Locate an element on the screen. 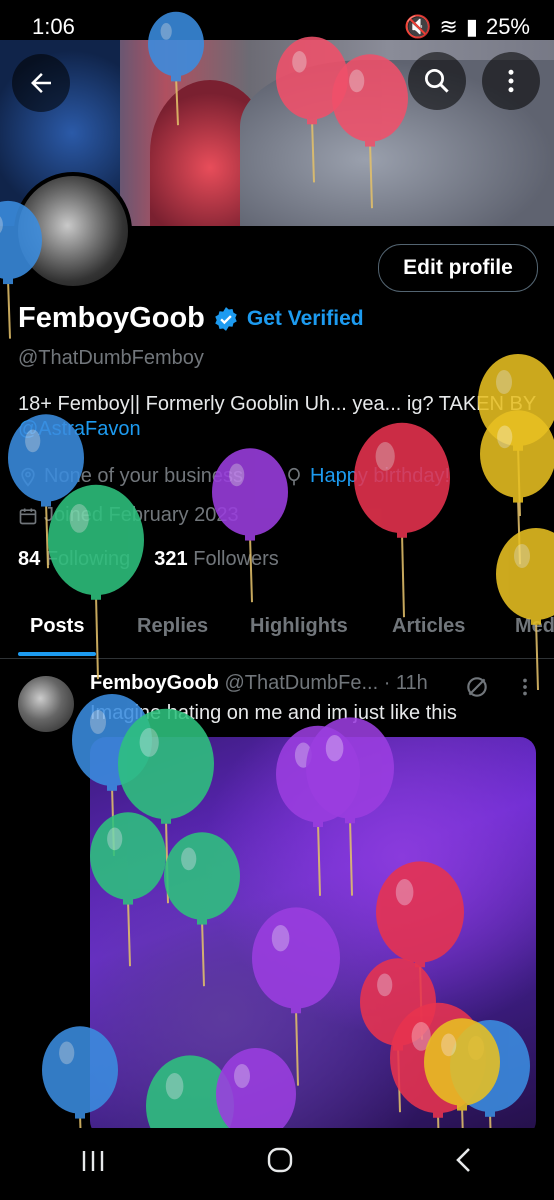 The image size is (554, 1200). wifi-icon: ≋ is located at coordinates (448, 26).